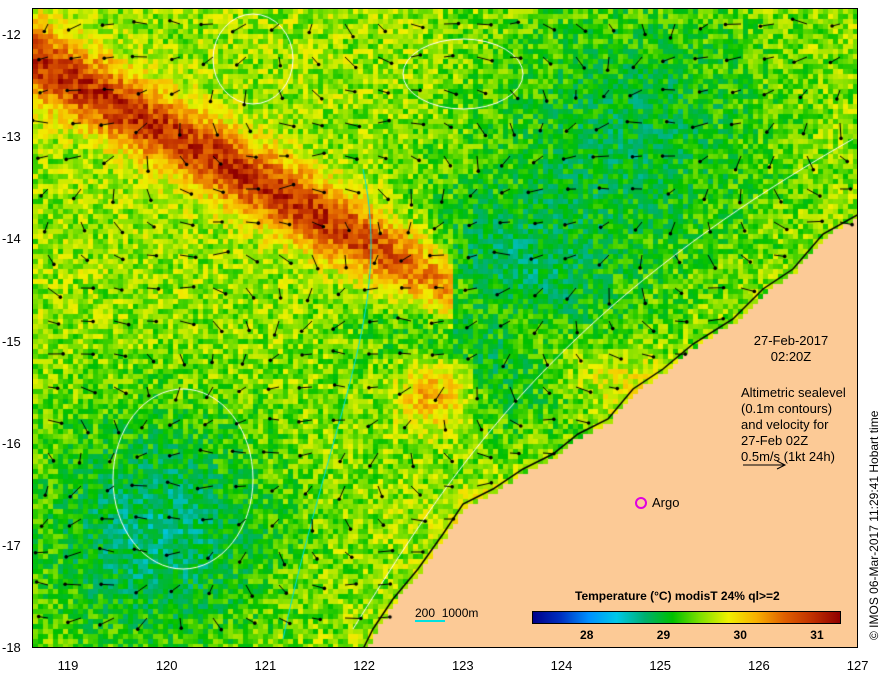 Image resolution: width=880 pixels, height=680 pixels. What do you see at coordinates (677, 596) in the screenshot?
I see `colorbar-title: Temperature (°C) modisT 24% ql>=2` at bounding box center [677, 596].